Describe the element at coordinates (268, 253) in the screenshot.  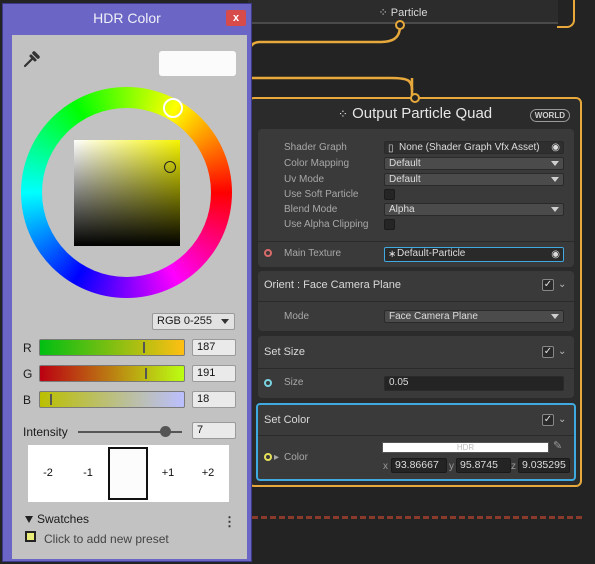
I see `main-texture-port` at that location.